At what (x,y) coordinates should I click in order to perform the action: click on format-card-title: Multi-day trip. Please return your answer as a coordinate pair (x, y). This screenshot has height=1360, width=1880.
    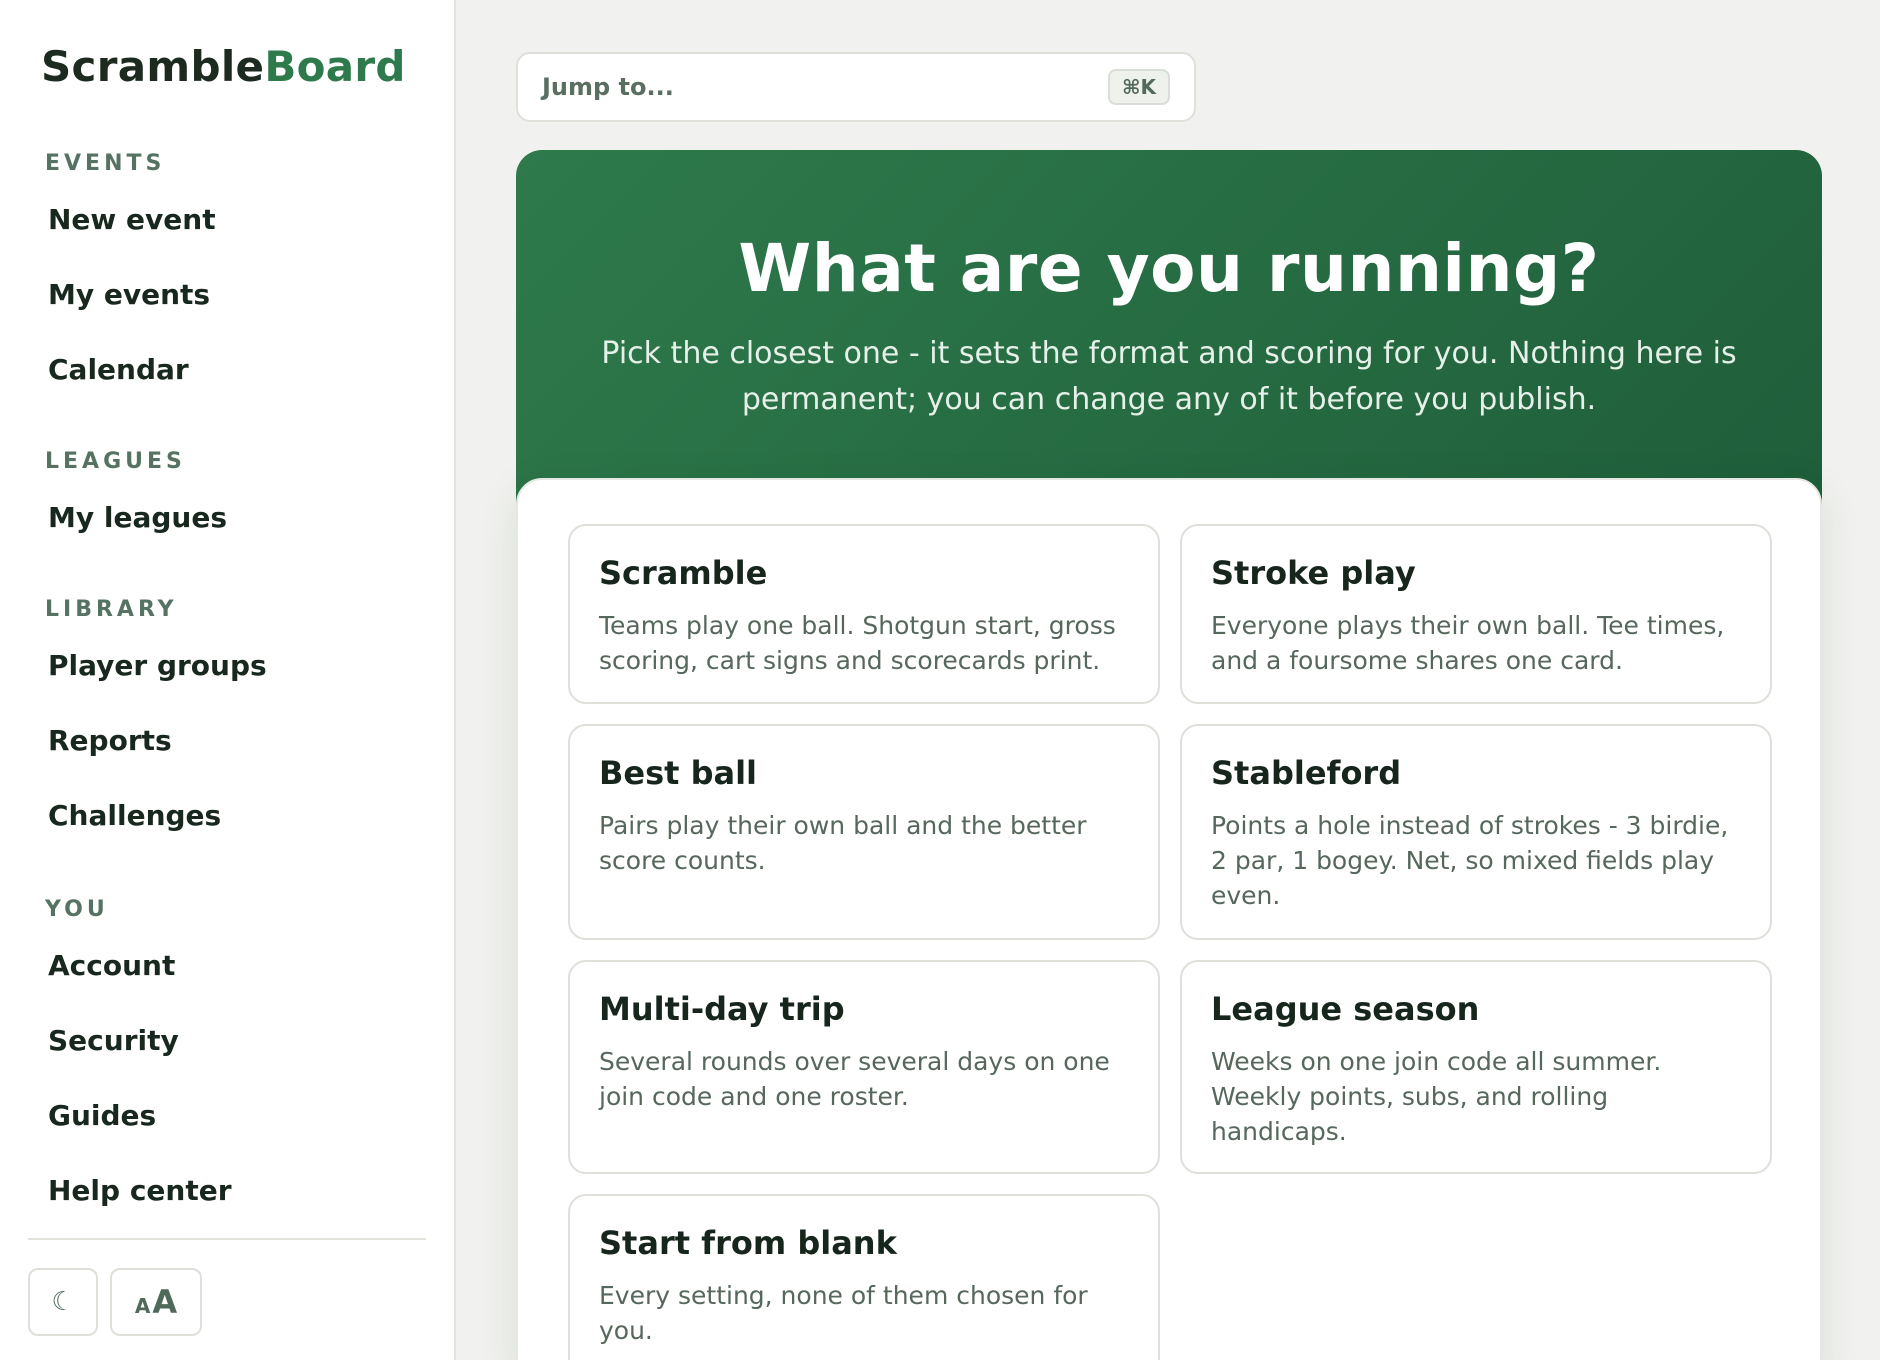
    Looking at the image, I should click on (722, 1009).